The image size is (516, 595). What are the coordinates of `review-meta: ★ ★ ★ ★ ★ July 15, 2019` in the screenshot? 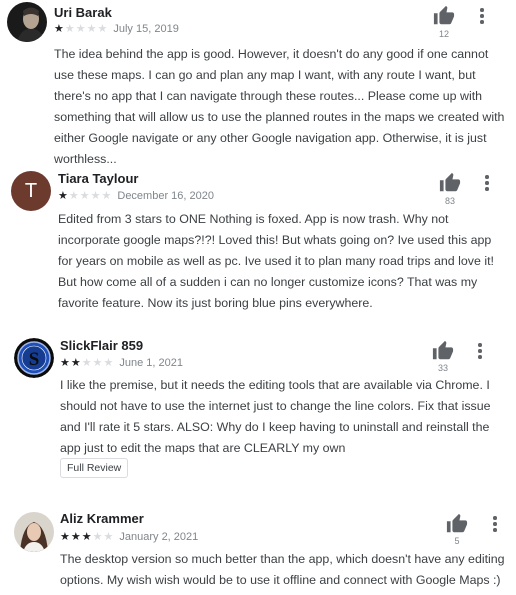 It's located at (116, 29).